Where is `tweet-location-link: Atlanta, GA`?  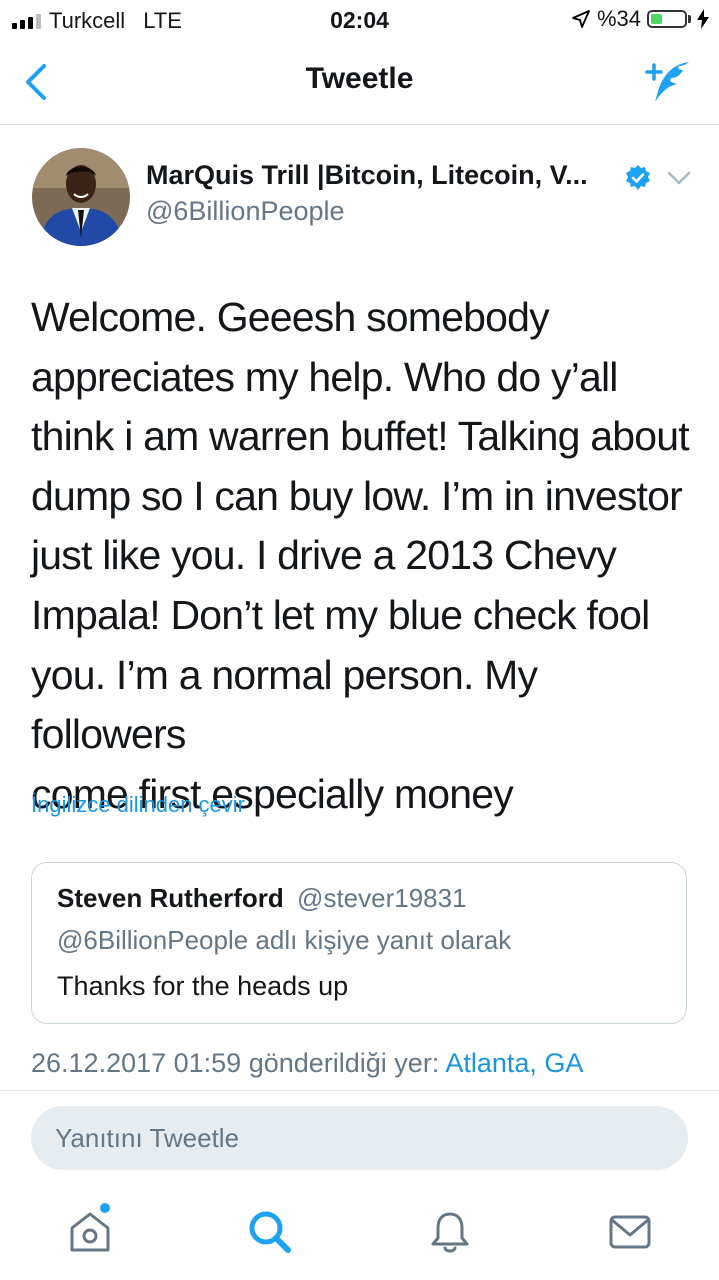 tweet-location-link: Atlanta, GA is located at coordinates (514, 1063).